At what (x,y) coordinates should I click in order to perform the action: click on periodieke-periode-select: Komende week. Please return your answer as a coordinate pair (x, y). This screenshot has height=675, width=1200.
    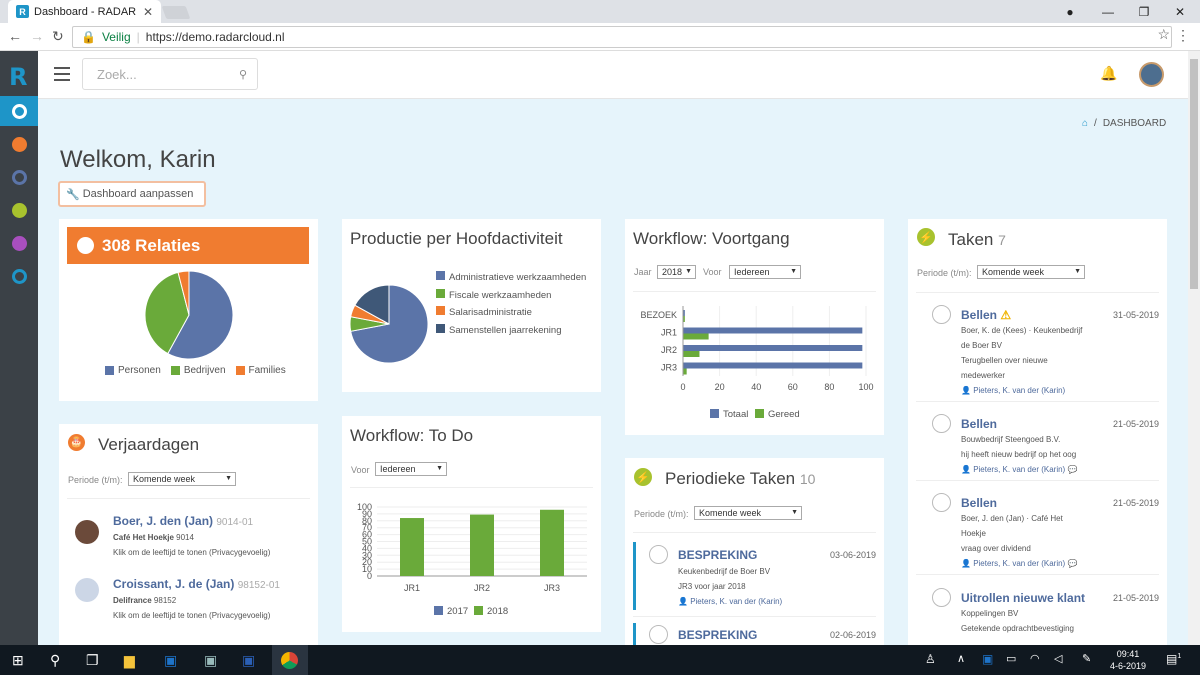
    Looking at the image, I should click on (748, 513).